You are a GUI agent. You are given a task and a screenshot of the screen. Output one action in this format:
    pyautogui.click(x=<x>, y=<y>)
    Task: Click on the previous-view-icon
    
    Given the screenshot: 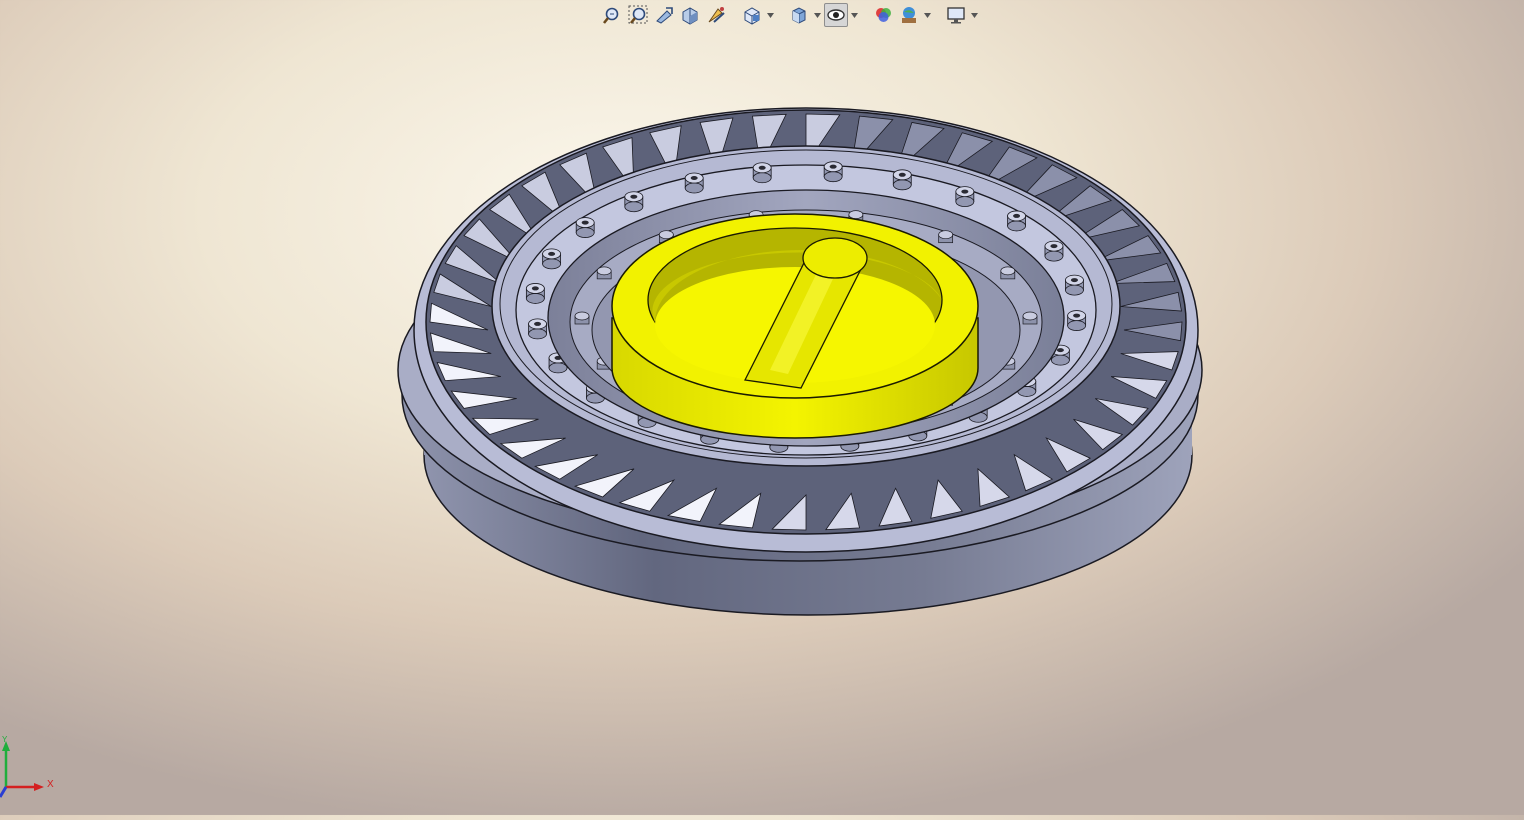 What is the action you would take?
    pyautogui.click(x=664, y=15)
    